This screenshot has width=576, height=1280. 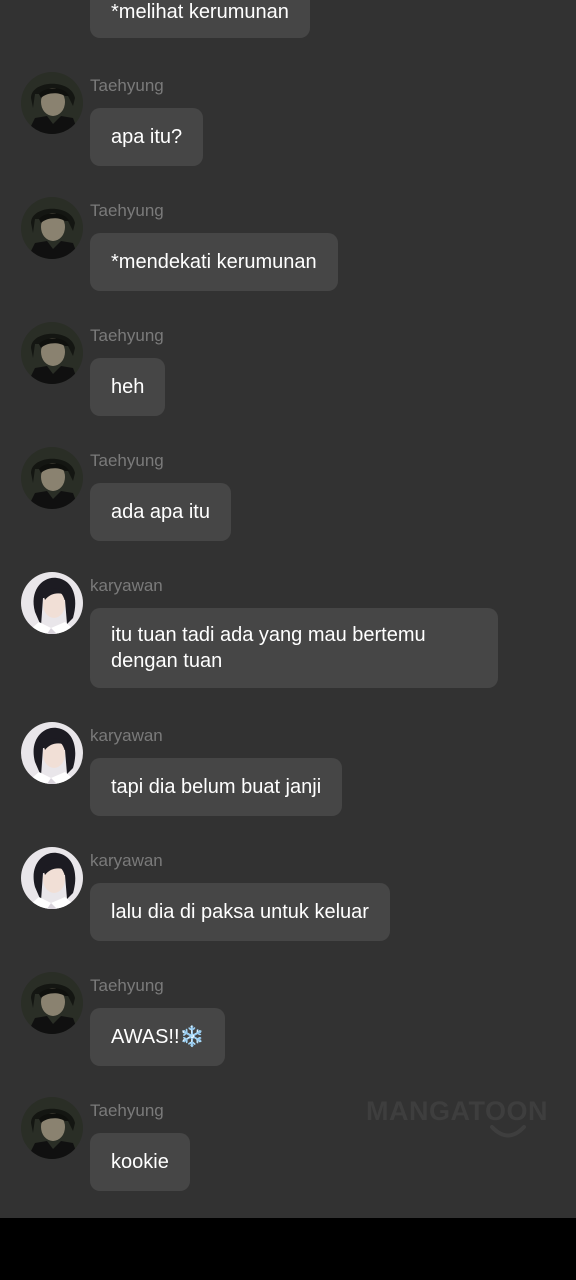 I want to click on message-bubble: kookie, so click(x=140, y=1162).